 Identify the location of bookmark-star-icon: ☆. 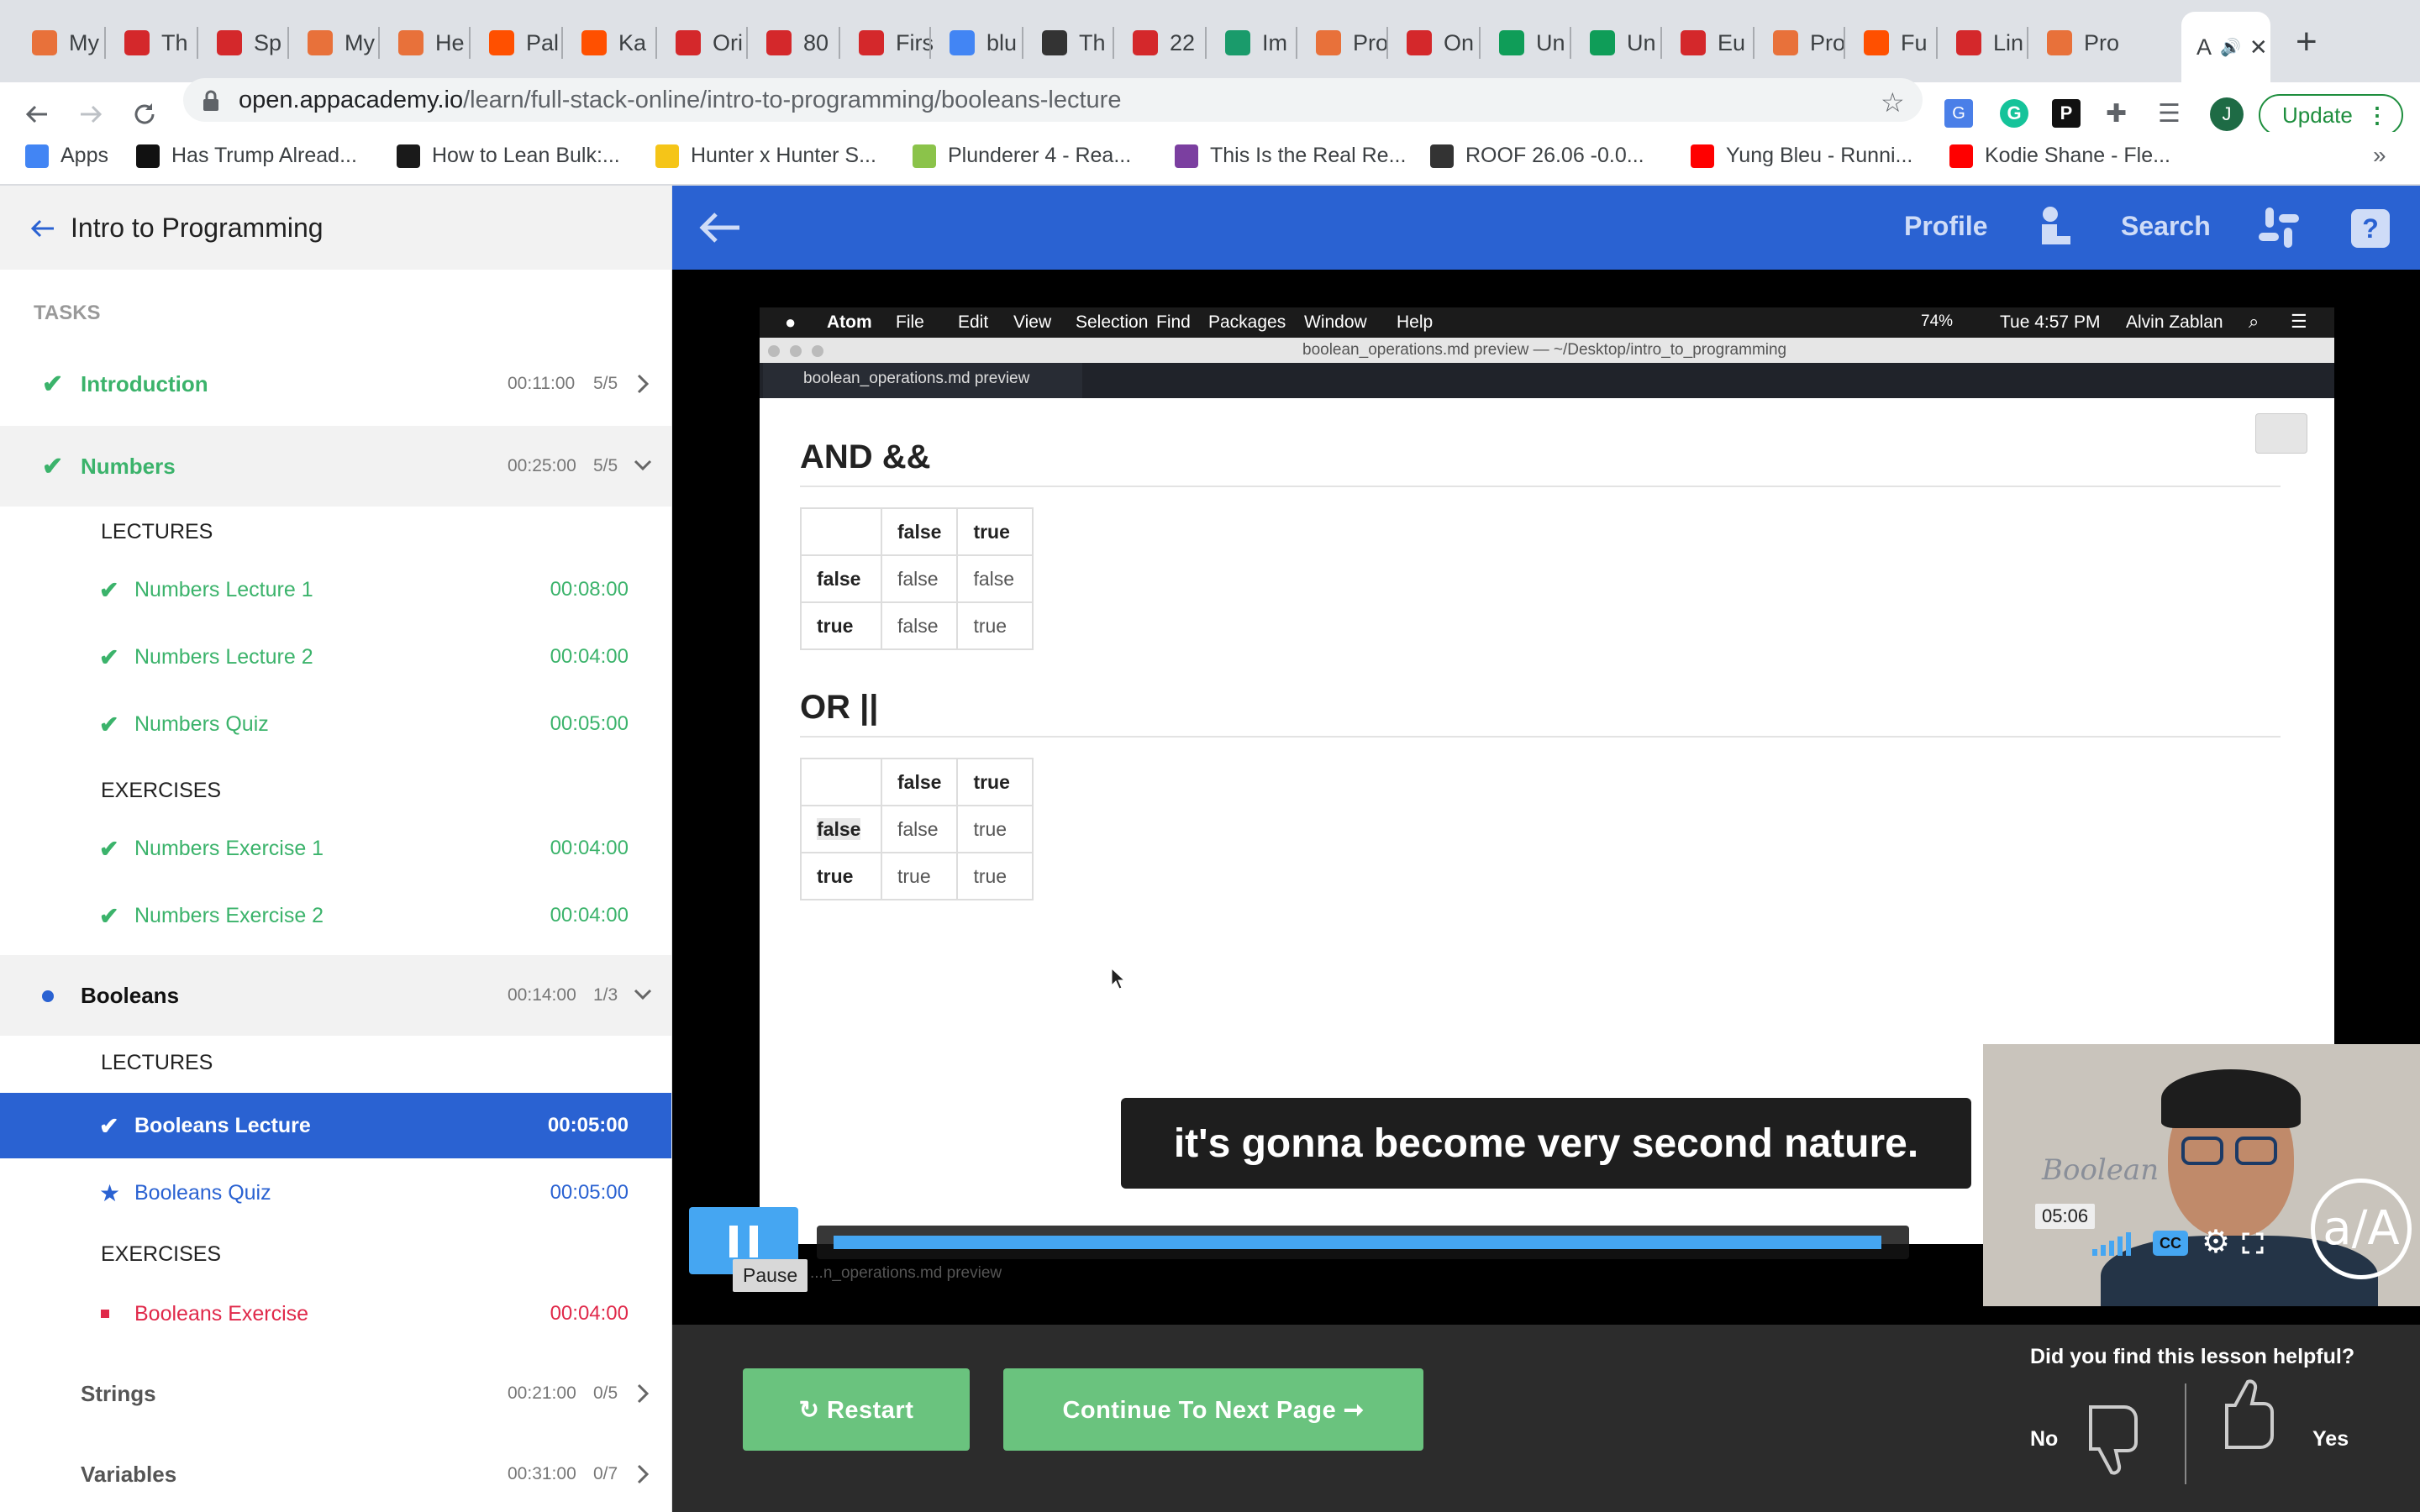
(1893, 102).